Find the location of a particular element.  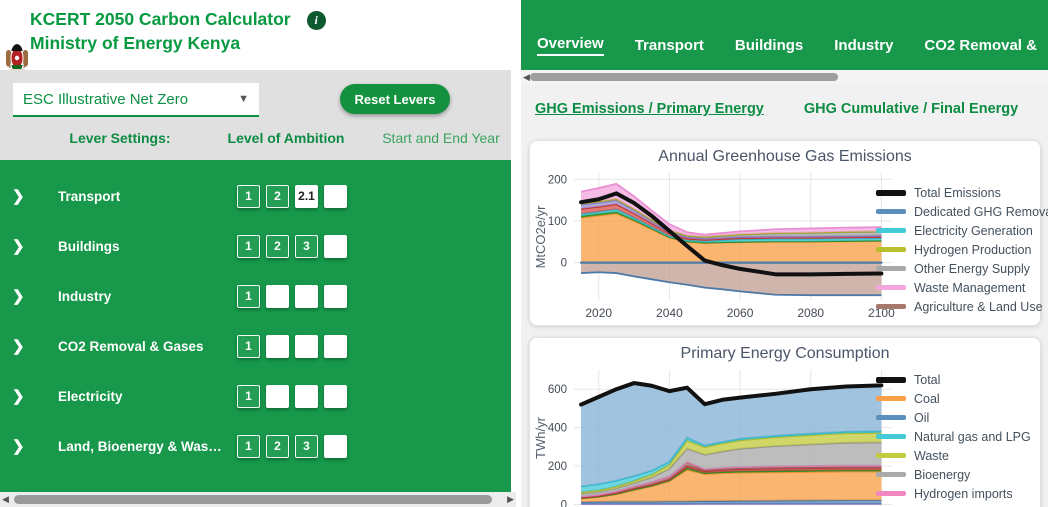

legend-item: Hydrogen imports is located at coordinates (955, 493).